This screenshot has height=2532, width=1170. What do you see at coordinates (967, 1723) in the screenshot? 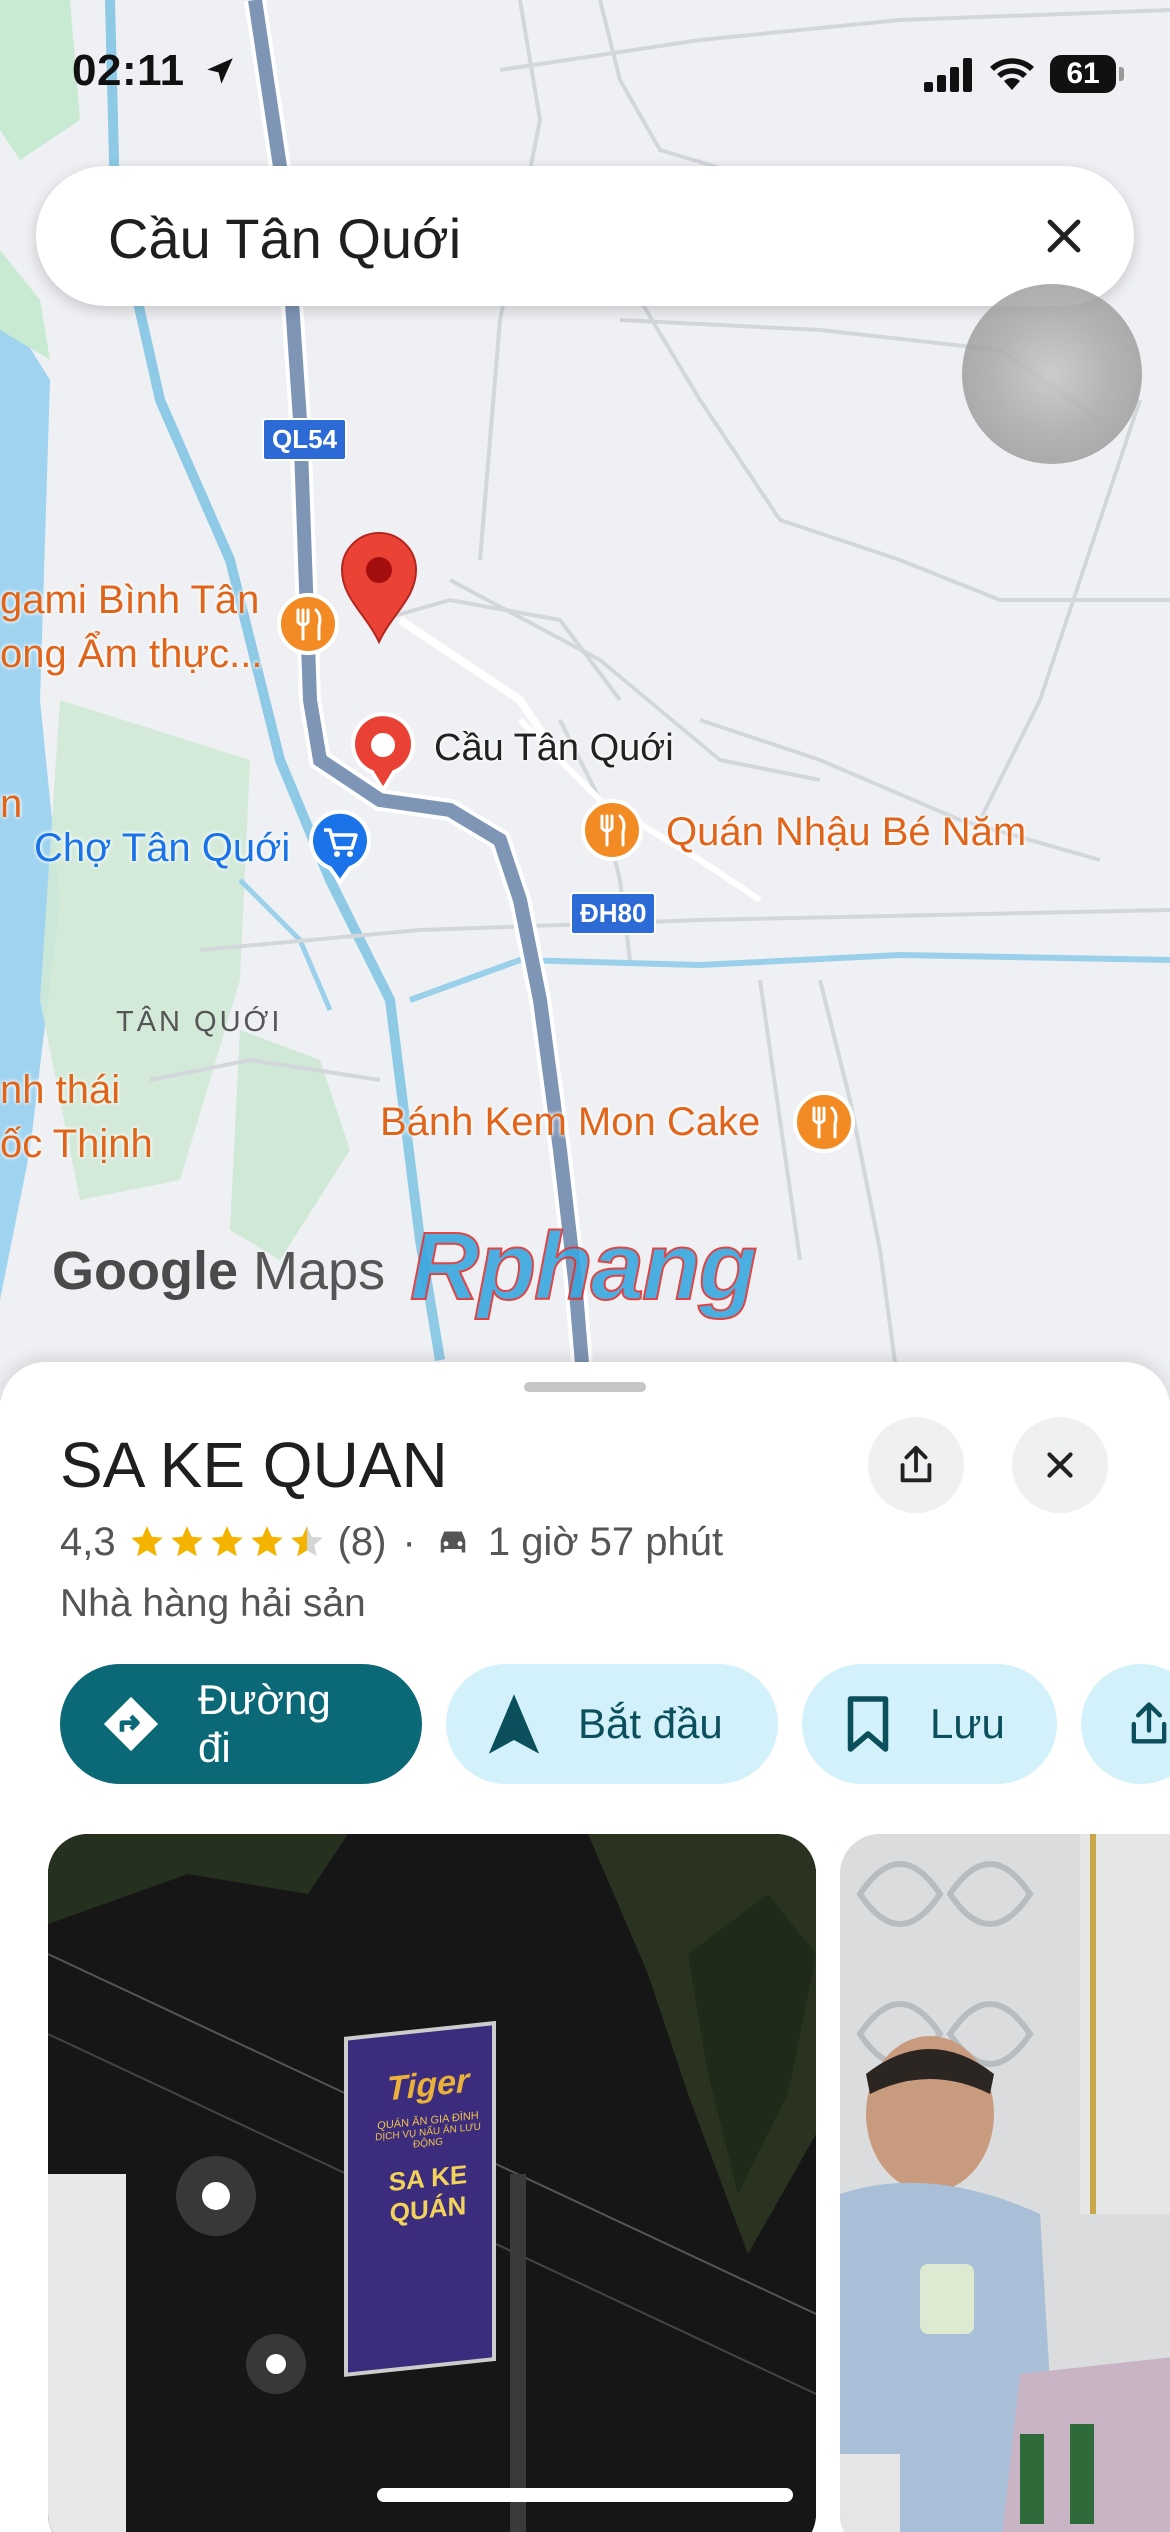
I see `save-label: Lưu` at bounding box center [967, 1723].